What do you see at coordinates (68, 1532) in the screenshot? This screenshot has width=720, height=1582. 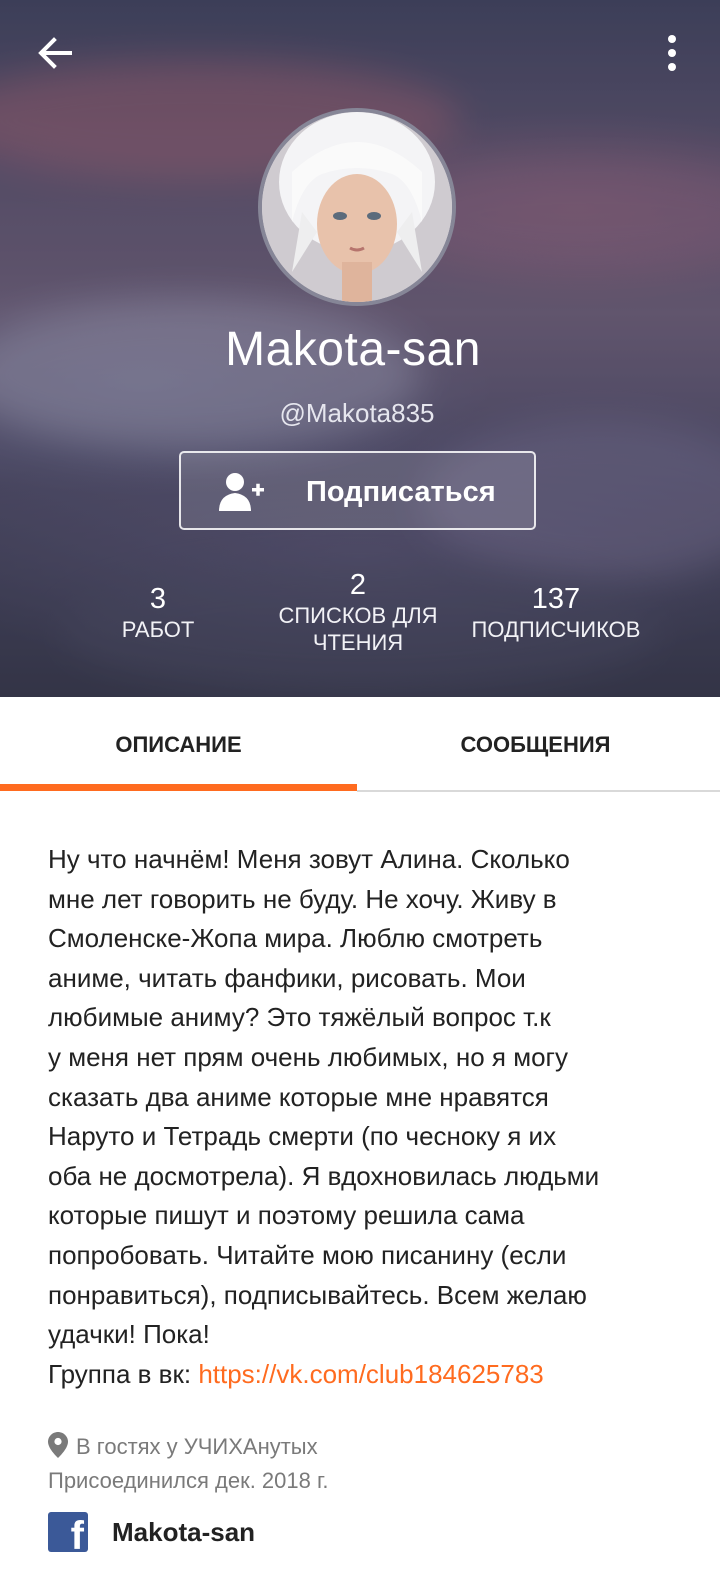 I see `facebook-icon: f` at bounding box center [68, 1532].